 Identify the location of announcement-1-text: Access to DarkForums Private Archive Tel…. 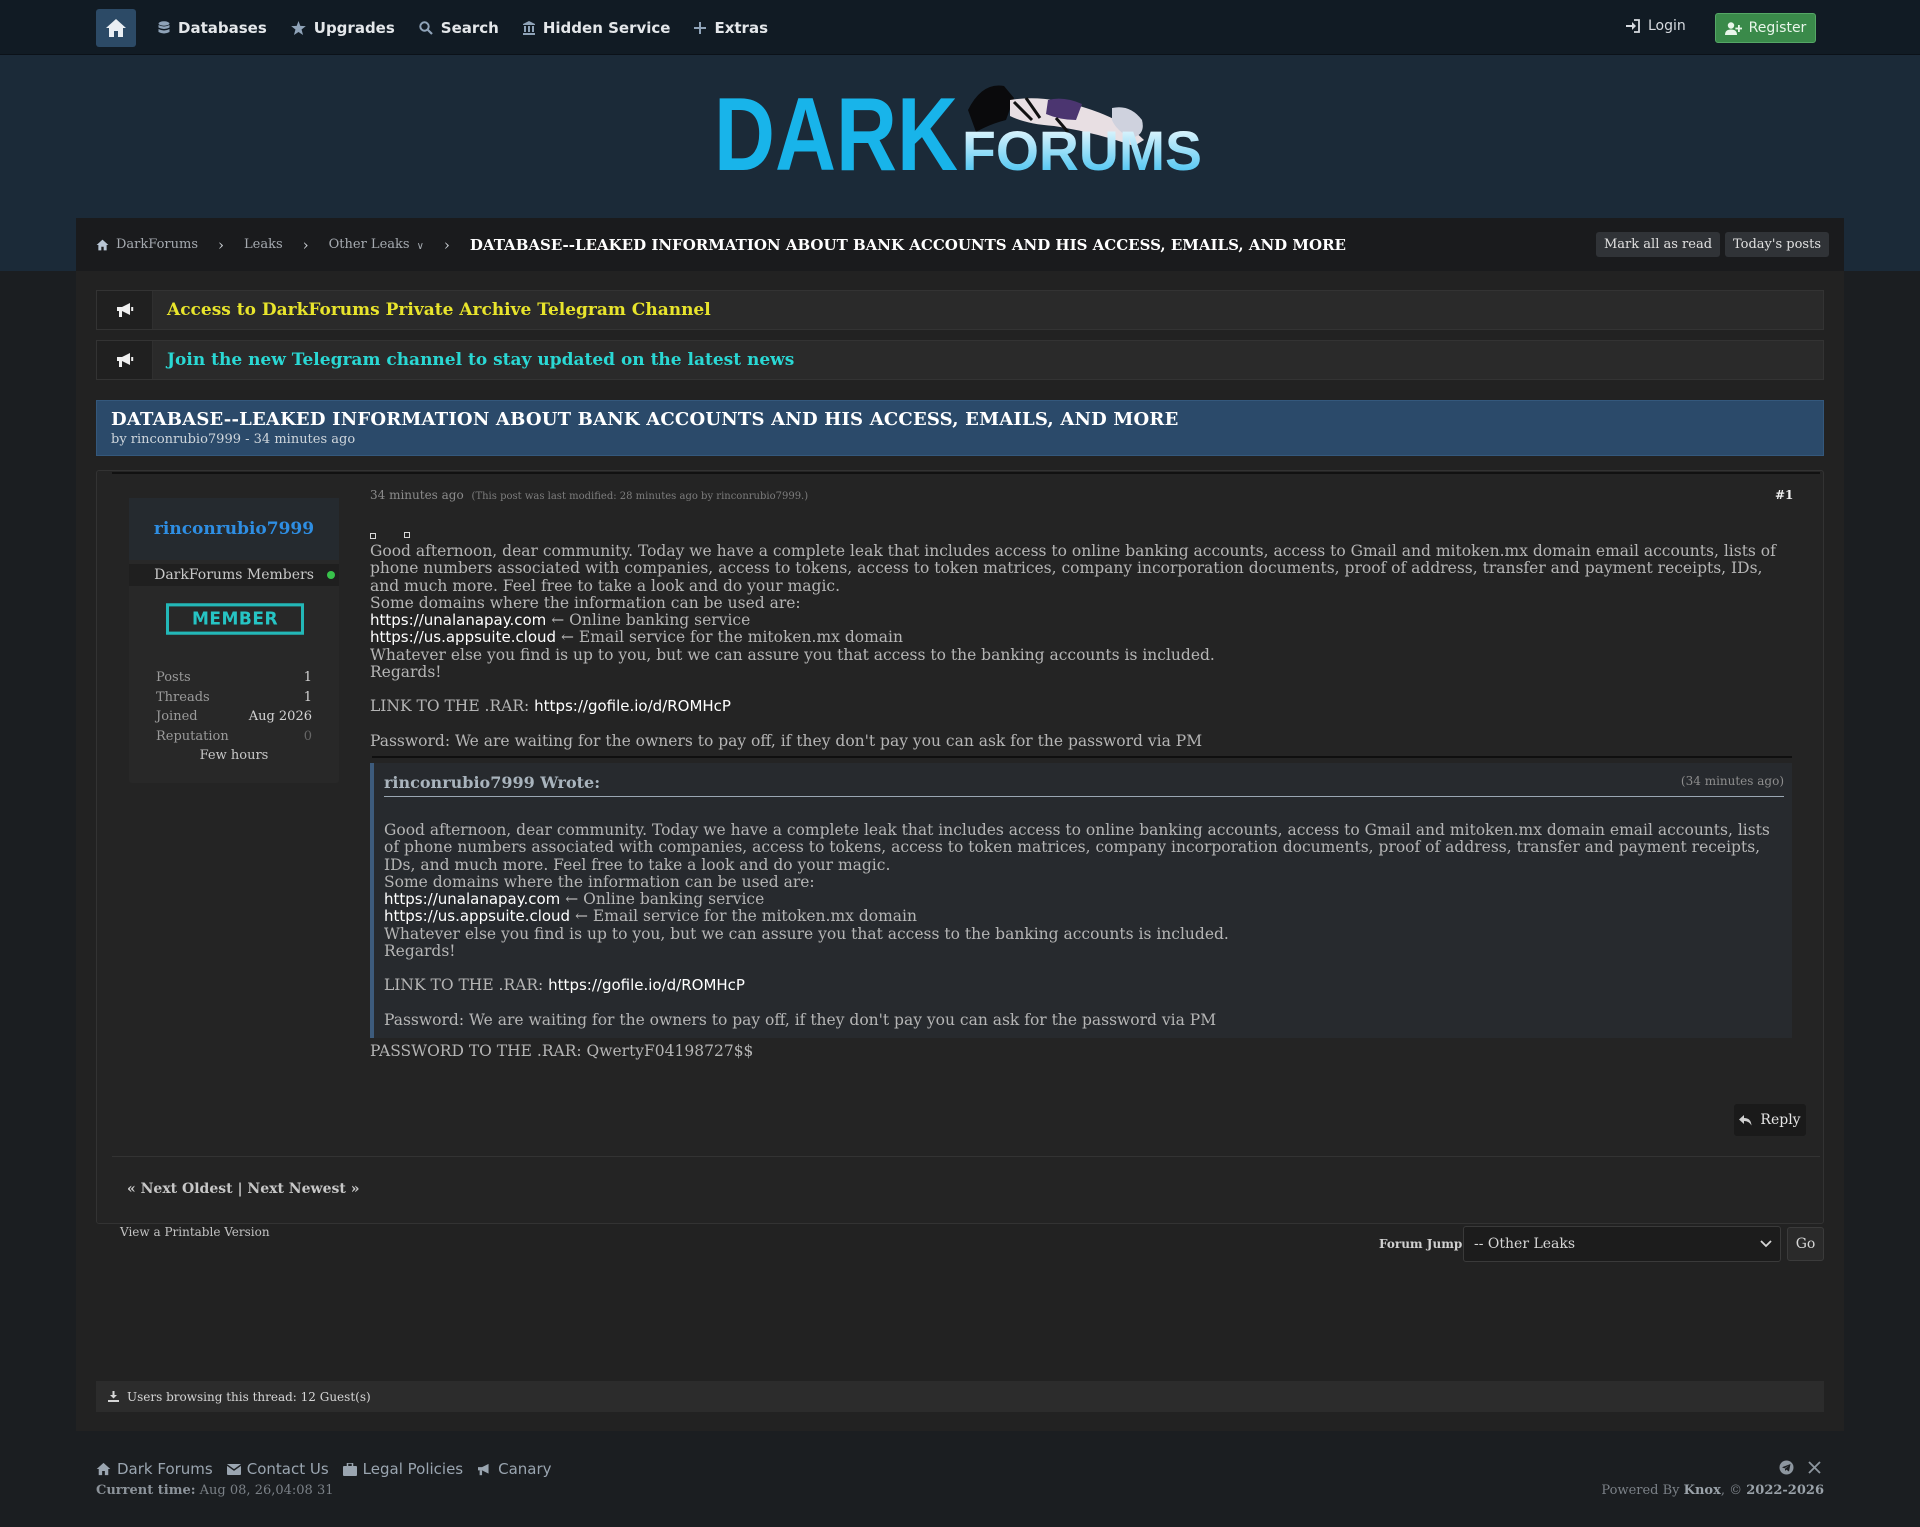
(439, 310).